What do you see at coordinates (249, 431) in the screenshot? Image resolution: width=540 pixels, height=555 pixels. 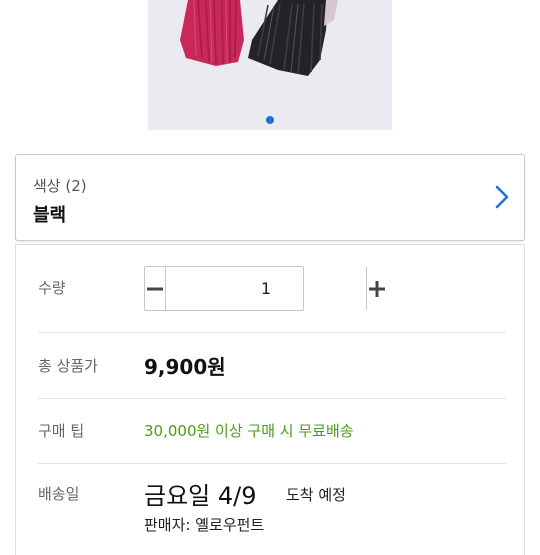 I see `free-shipping-tip: 30,000원 이상 구매 시 무료배송` at bounding box center [249, 431].